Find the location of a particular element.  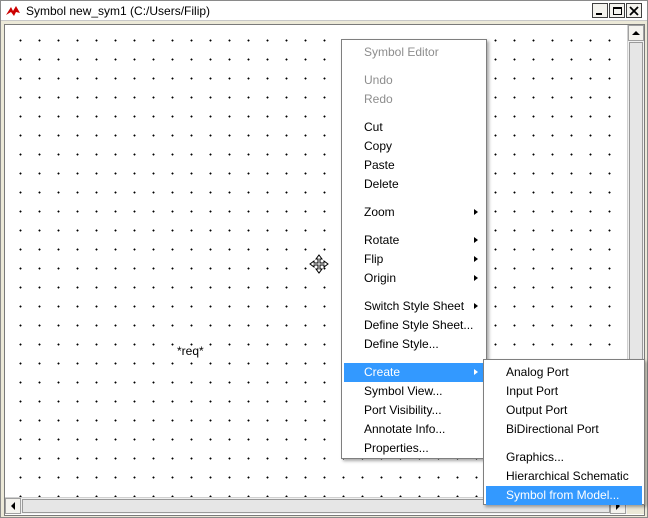

submenu-item-hierarchical-schematic: Hierarchical Schematic is located at coordinates (564, 476).